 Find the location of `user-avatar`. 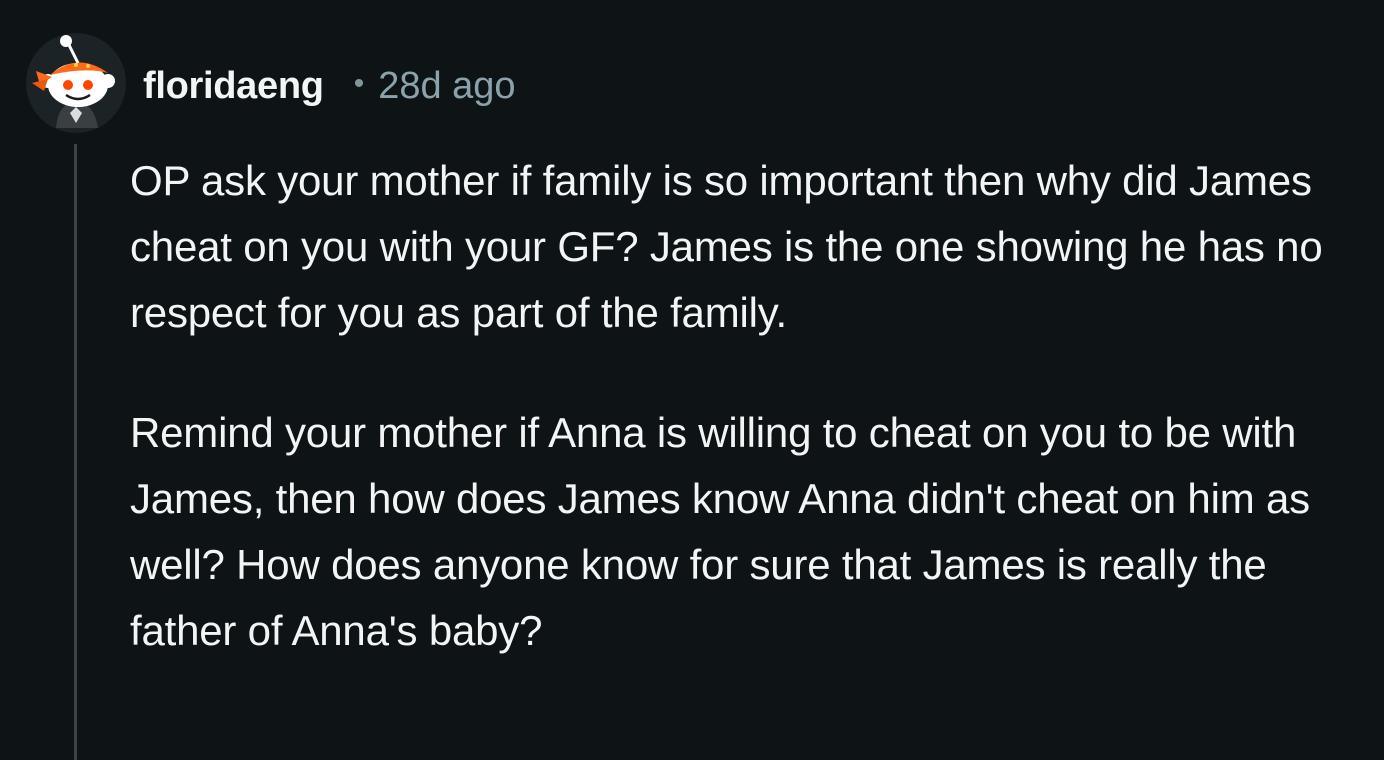

user-avatar is located at coordinates (76, 83).